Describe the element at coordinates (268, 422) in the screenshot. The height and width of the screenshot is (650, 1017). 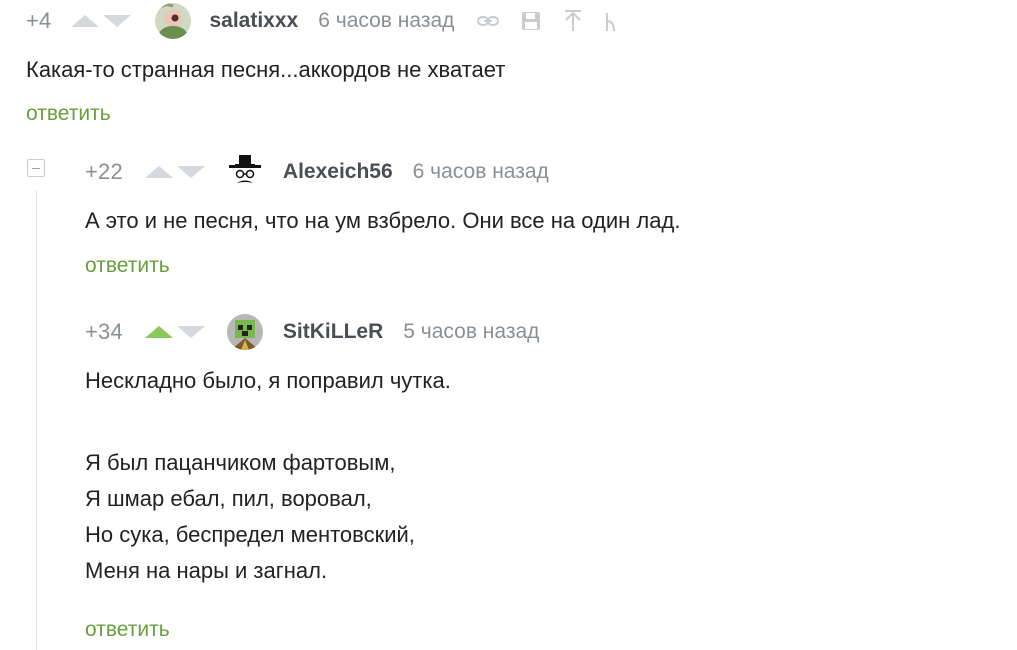
I see `comment-blank-line` at that location.